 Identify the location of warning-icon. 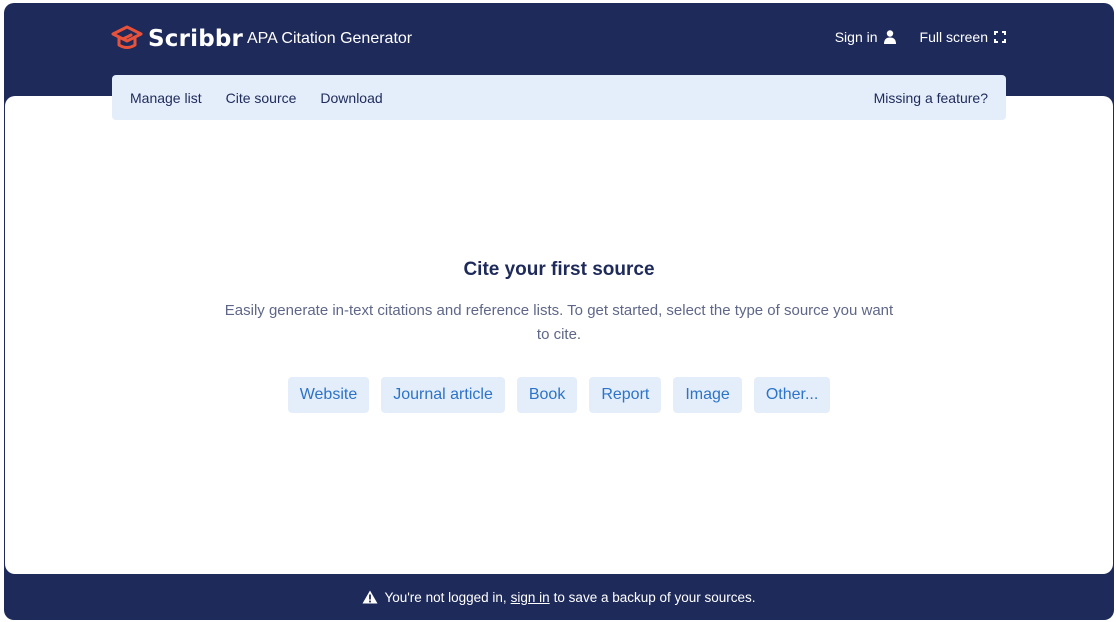
(370, 597).